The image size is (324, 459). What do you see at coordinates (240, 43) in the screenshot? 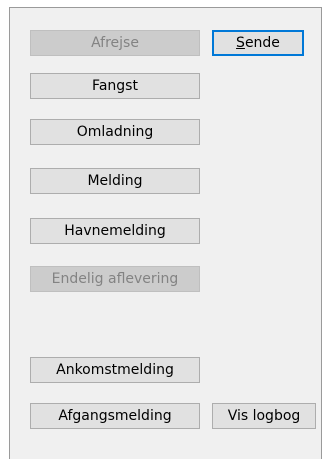
I see `sende-button-mnemonic: S` at bounding box center [240, 43].